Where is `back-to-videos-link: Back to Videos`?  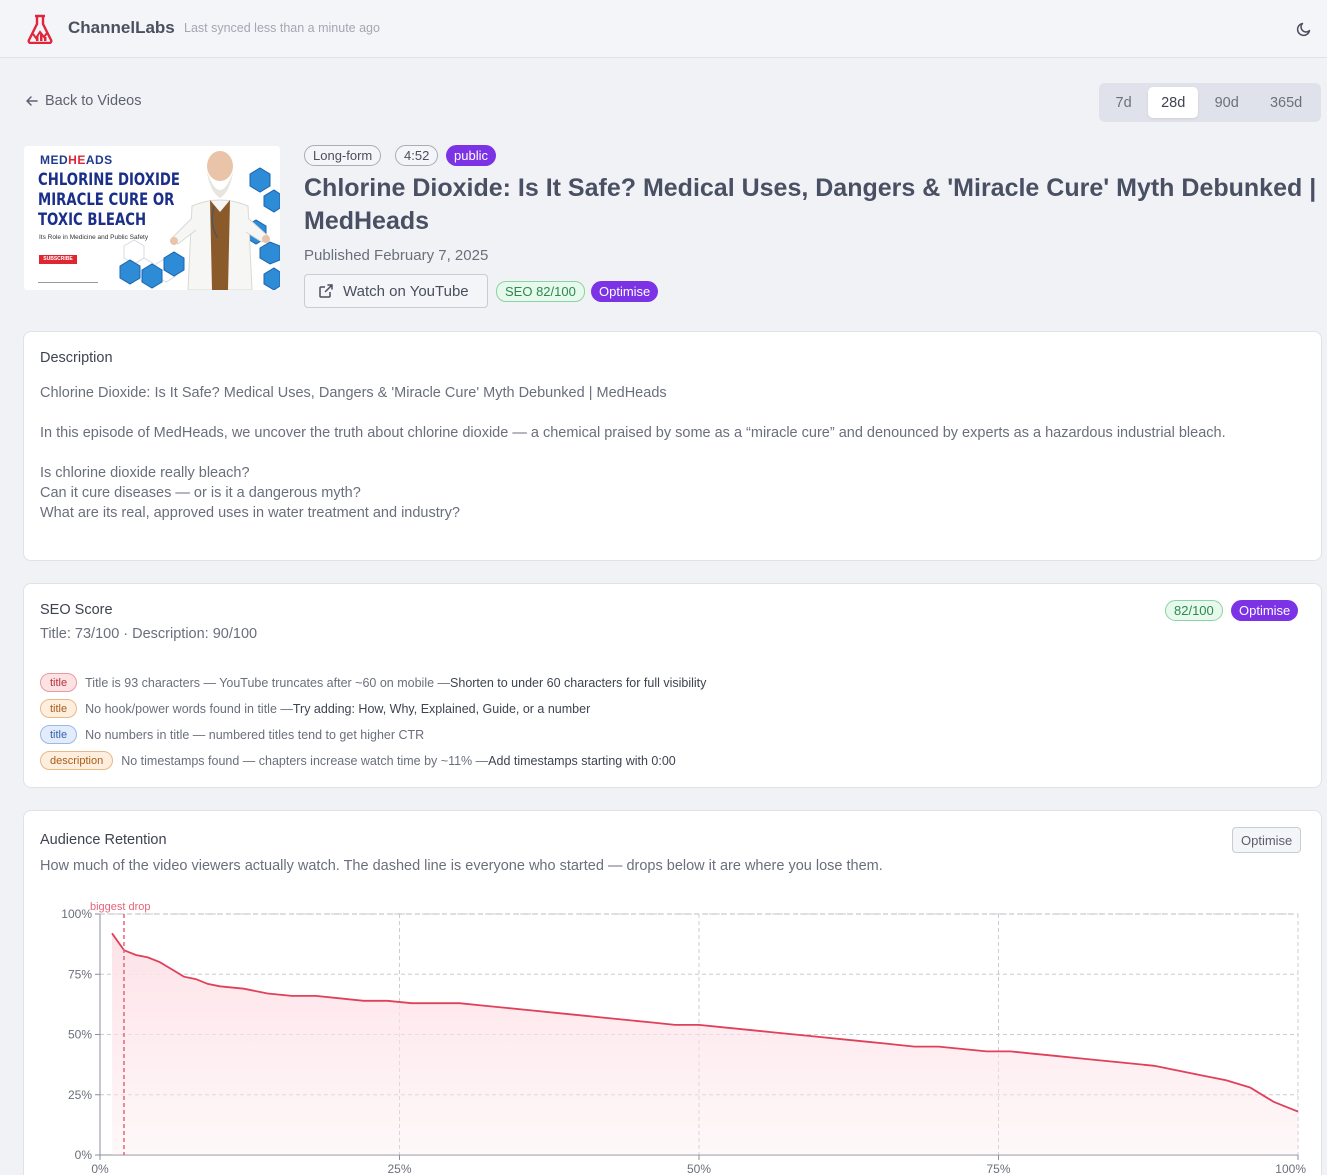 back-to-videos-link: Back to Videos is located at coordinates (83, 101).